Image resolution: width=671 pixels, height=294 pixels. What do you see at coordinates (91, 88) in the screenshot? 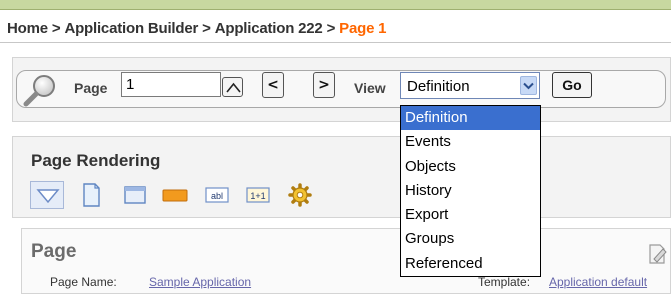
I see `page-label: Page` at bounding box center [91, 88].